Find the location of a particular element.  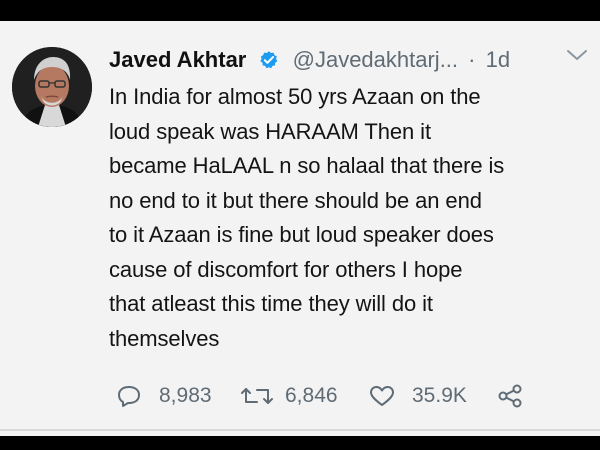

tweet-text-line: loud speak was HARAAM Then it is located at coordinates (270, 131).